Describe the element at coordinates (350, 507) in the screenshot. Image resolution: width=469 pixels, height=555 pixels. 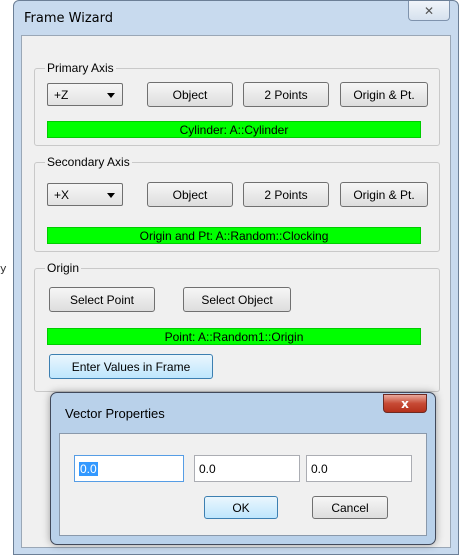
I see `cancel-button: Cancel` at that location.